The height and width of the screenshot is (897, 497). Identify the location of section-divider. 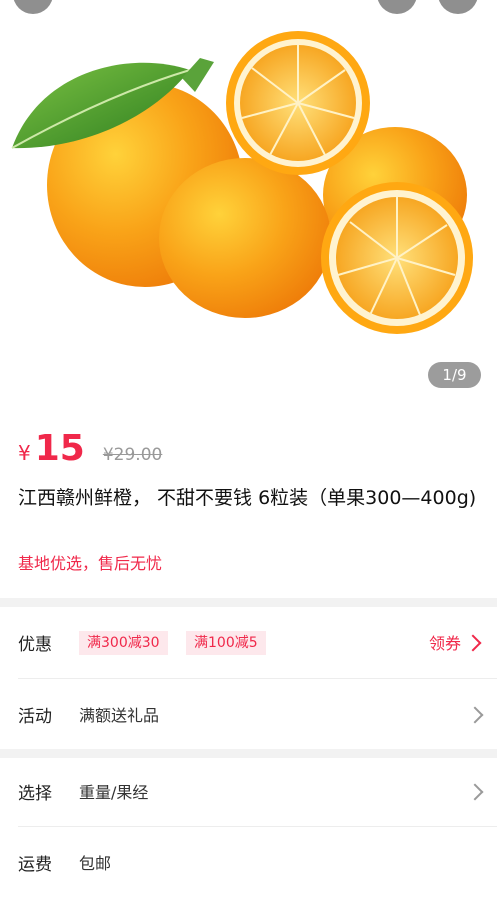
(248, 602).